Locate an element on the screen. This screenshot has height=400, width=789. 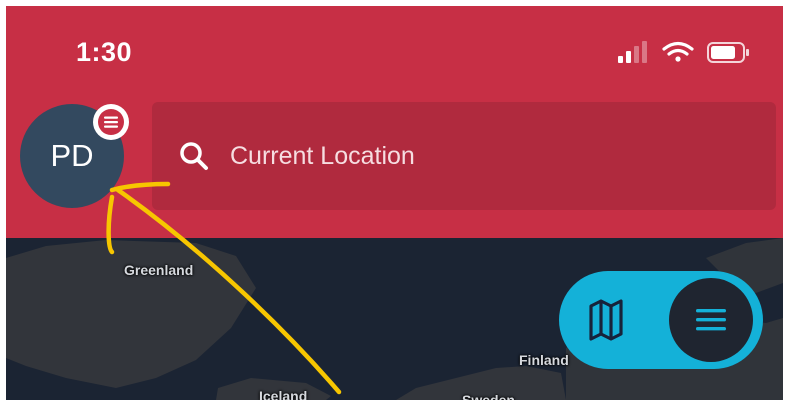
map-view-button is located at coordinates (606, 320).